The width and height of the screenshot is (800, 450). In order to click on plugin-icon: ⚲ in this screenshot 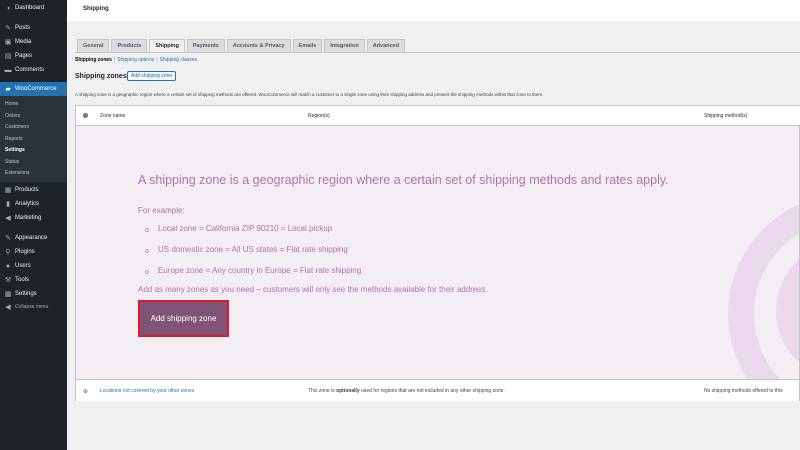, I will do `click(8, 252)`.